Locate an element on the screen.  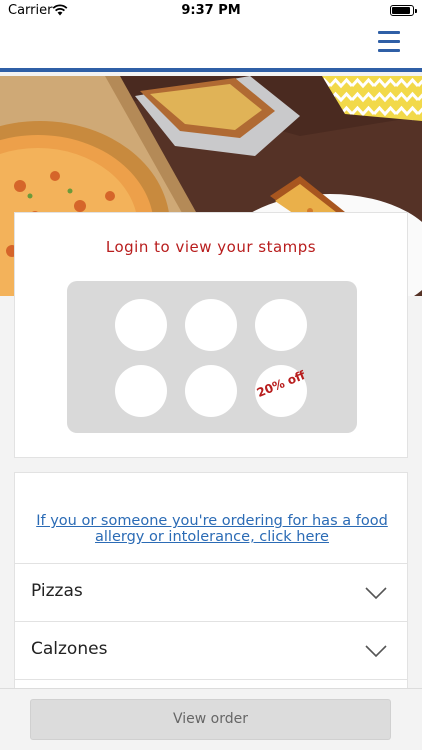
status-time: 9:37 PM is located at coordinates (211, 10).